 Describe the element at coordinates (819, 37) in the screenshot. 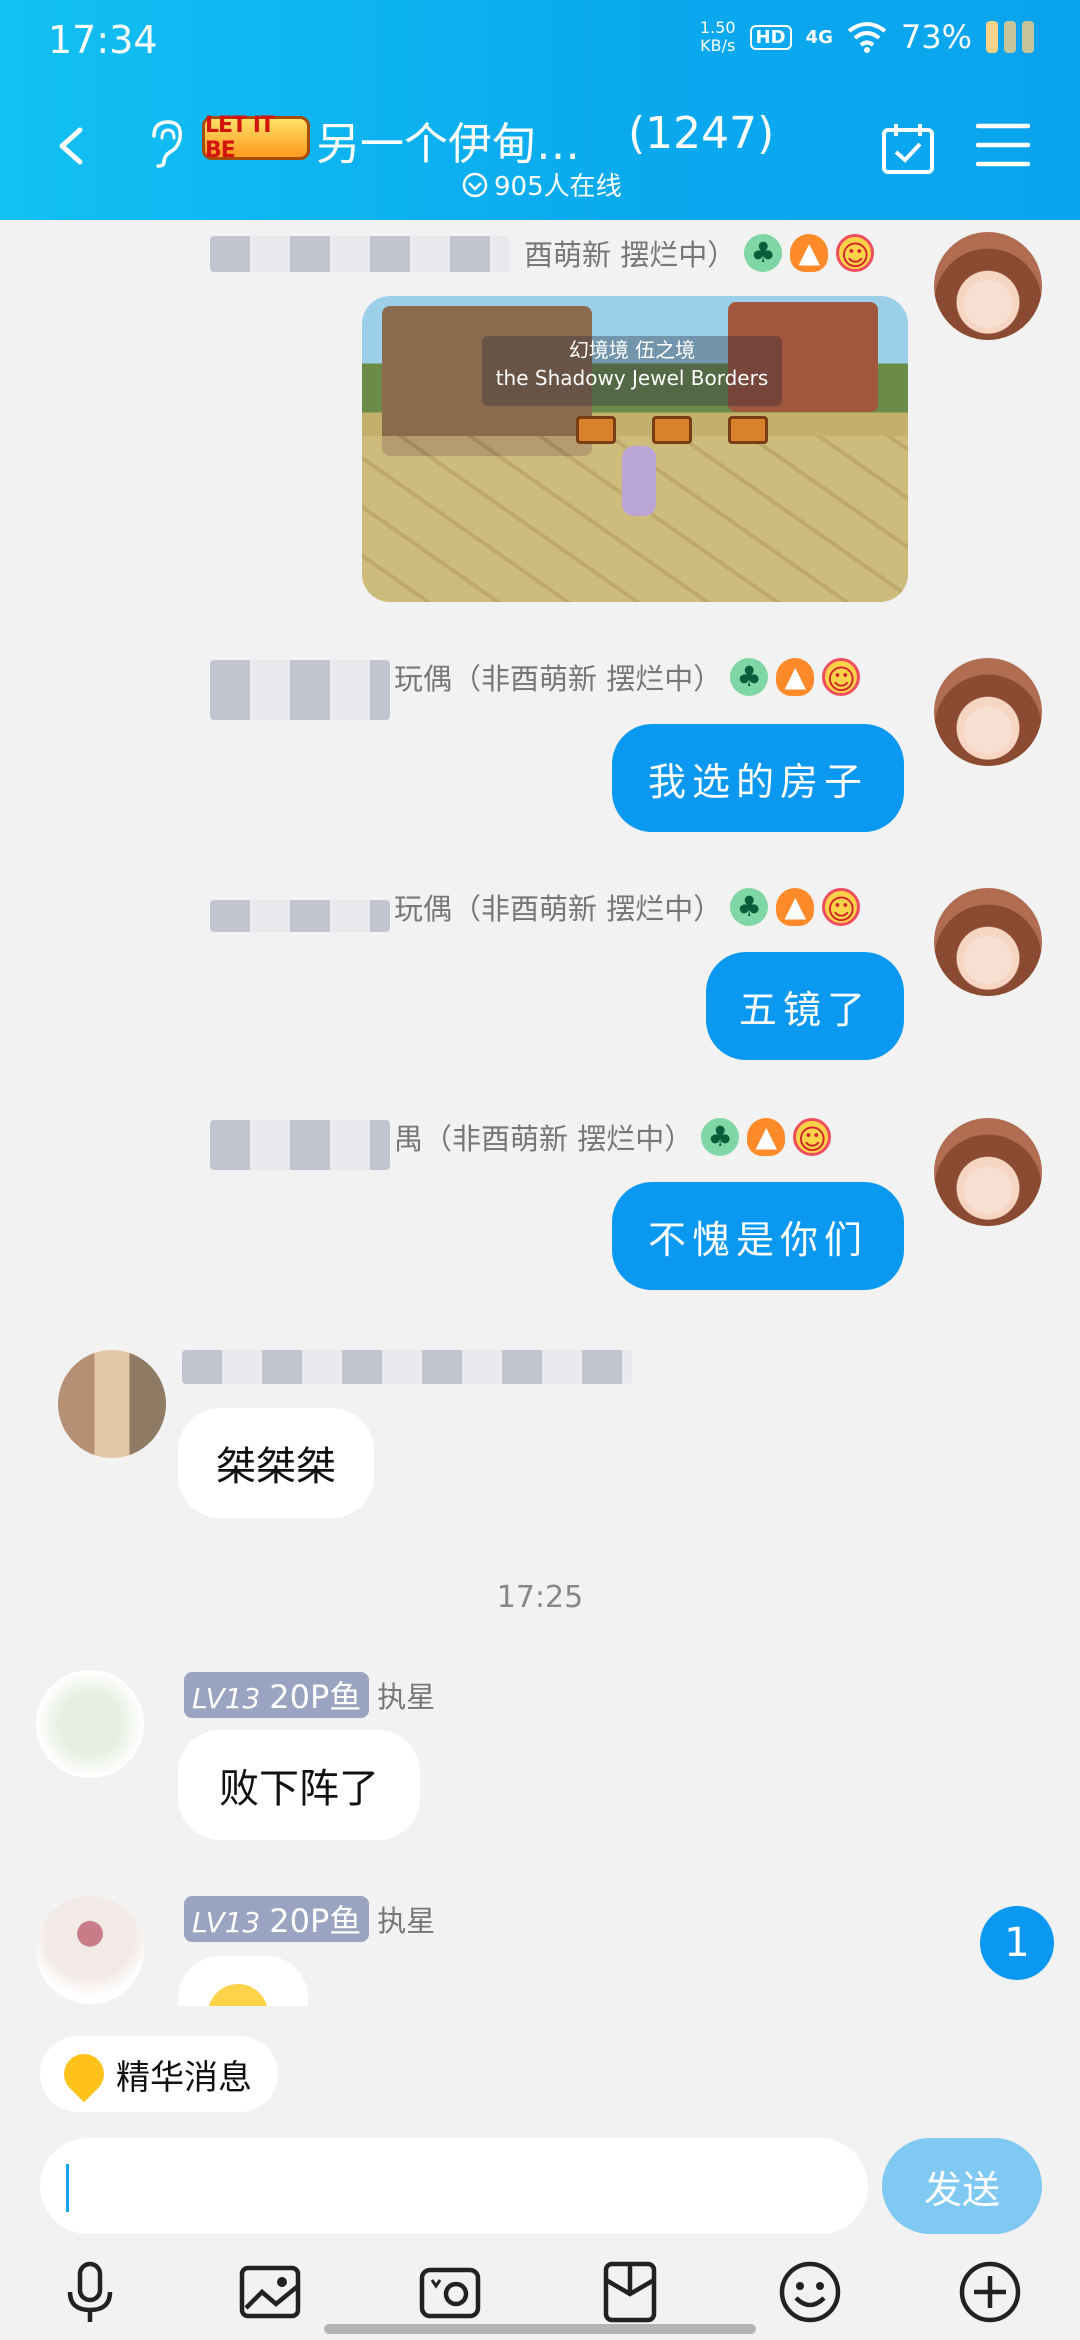

I see `signal-4g: 4G` at that location.